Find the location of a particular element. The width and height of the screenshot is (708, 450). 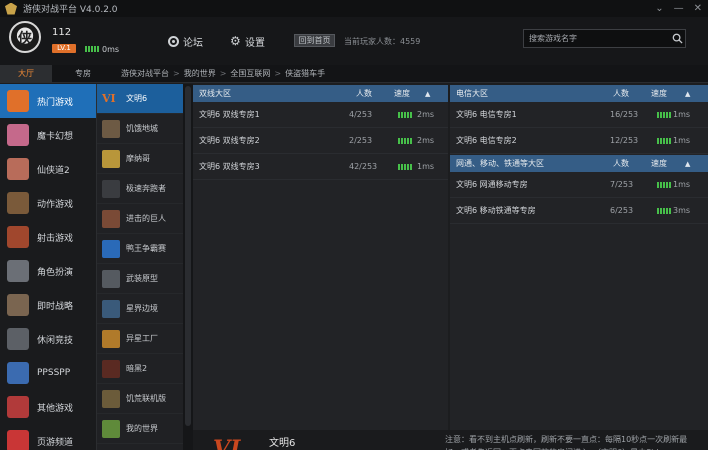

game-item: 鸭王争霸赛 is located at coordinates (140, 249).